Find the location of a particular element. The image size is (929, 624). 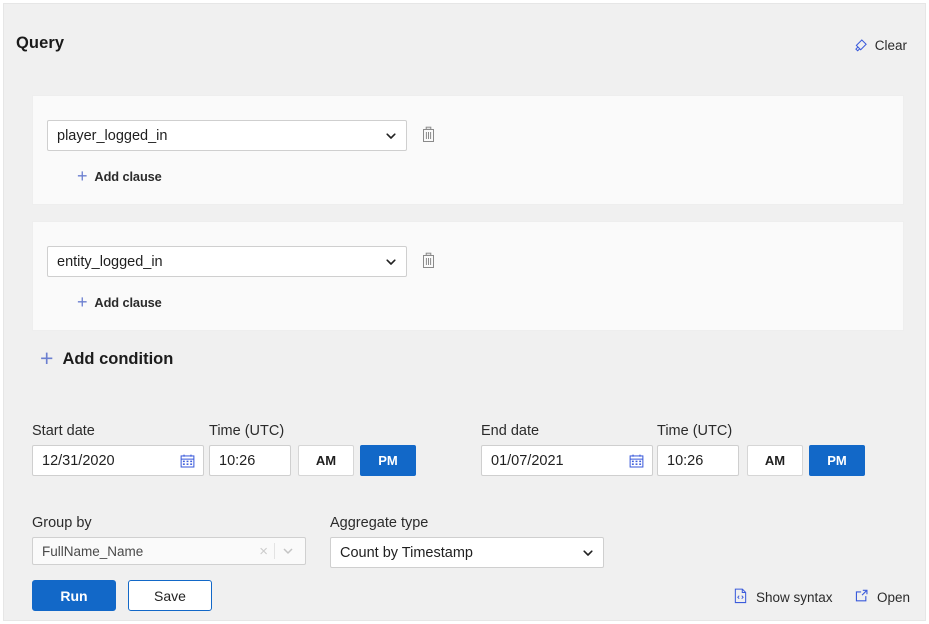

start-time-input: 10:26 is located at coordinates (250, 460).